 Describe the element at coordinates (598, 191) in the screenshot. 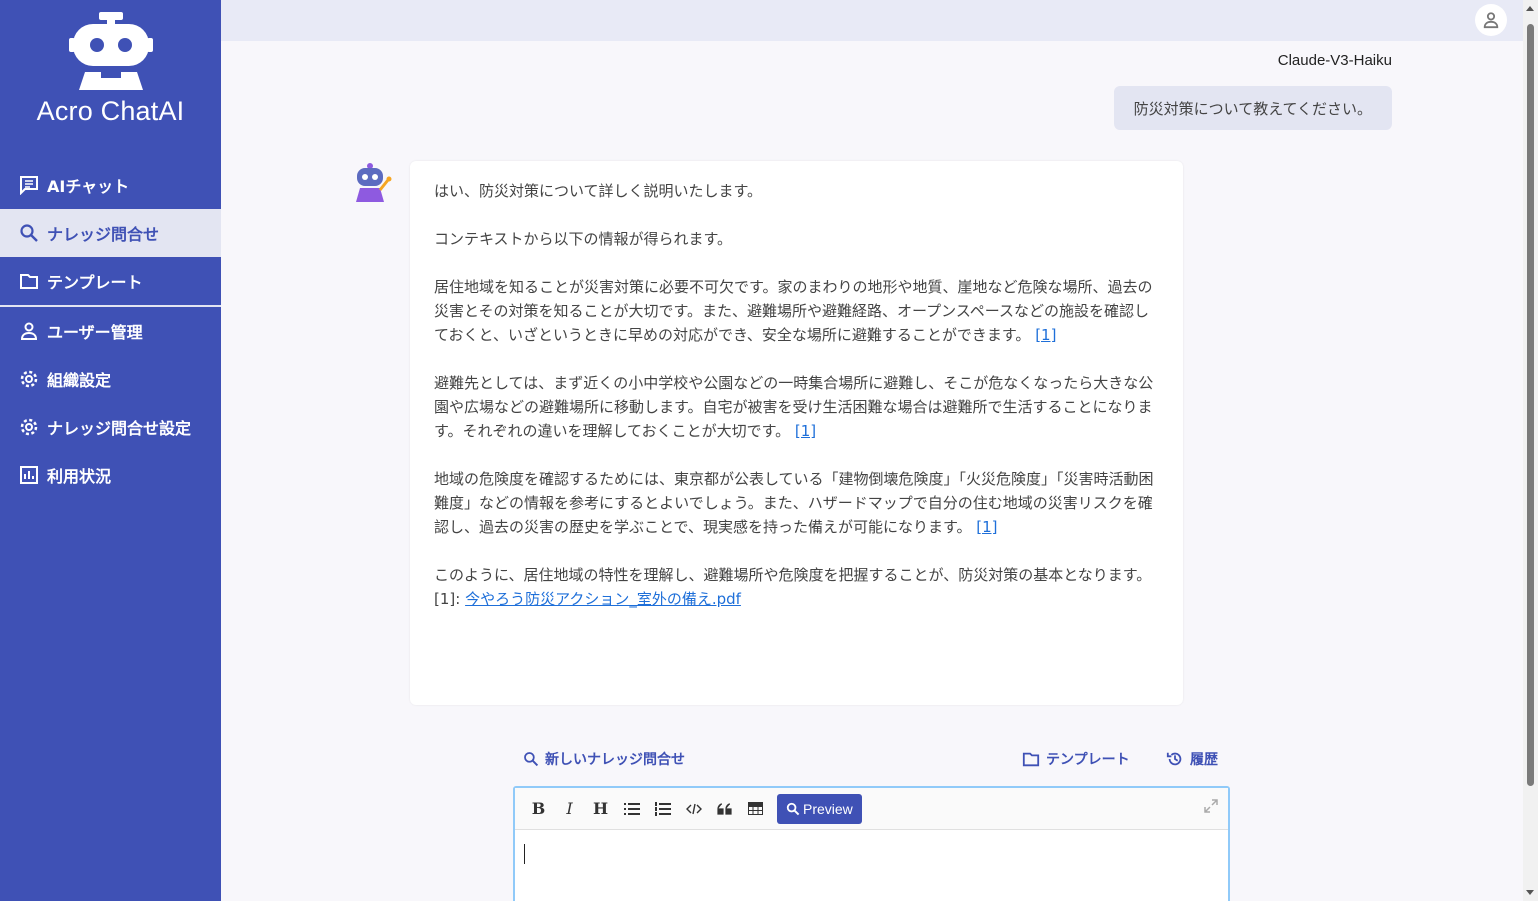

I see `response-paragraph: はい、防災対策について詳しく説明いたします。` at that location.